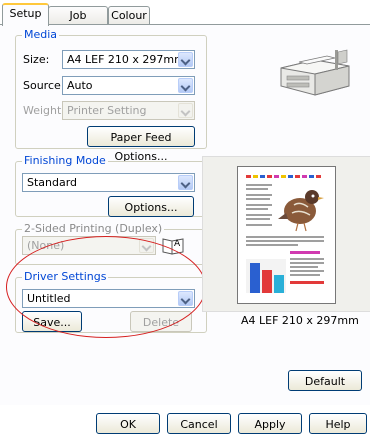 Image resolution: width=370 pixels, height=434 pixels. What do you see at coordinates (78, 23) in the screenshot?
I see `tab-job-options: Job Options` at bounding box center [78, 23].